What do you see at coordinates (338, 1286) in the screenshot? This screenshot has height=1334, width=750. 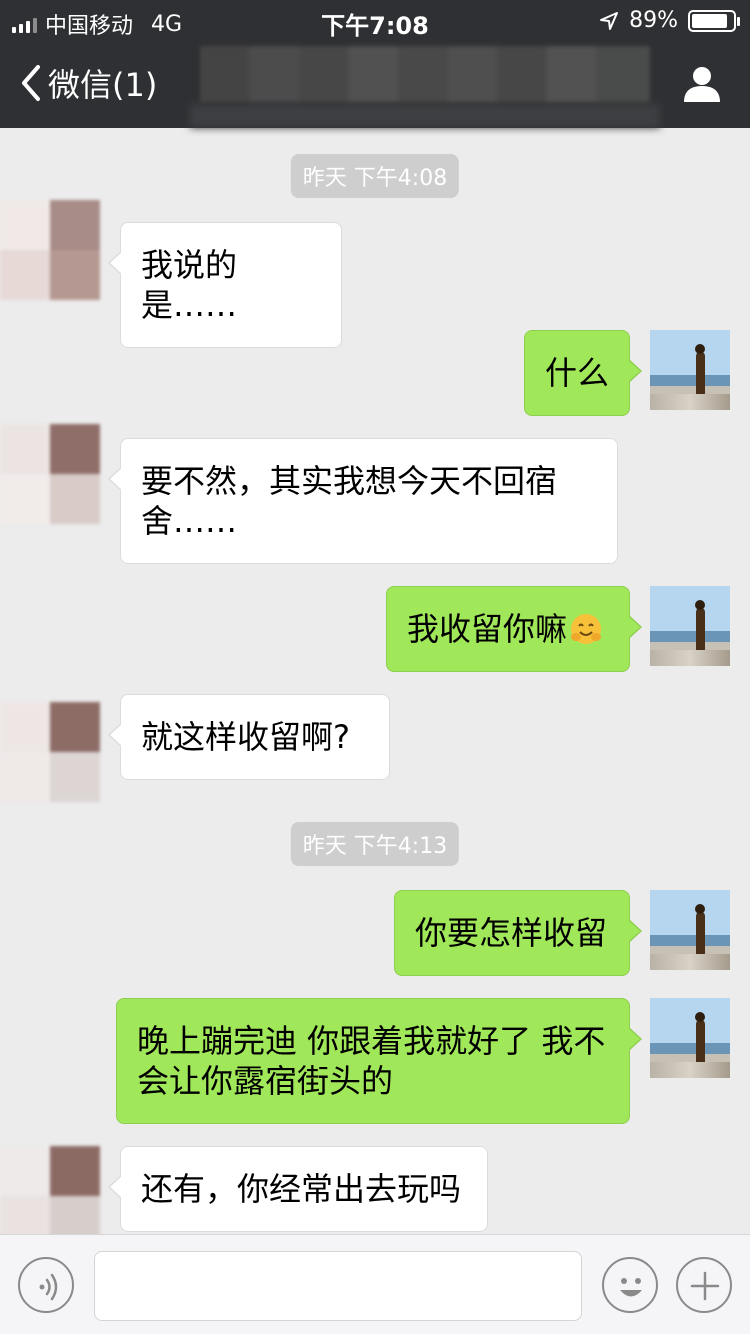 I see `message-input` at bounding box center [338, 1286].